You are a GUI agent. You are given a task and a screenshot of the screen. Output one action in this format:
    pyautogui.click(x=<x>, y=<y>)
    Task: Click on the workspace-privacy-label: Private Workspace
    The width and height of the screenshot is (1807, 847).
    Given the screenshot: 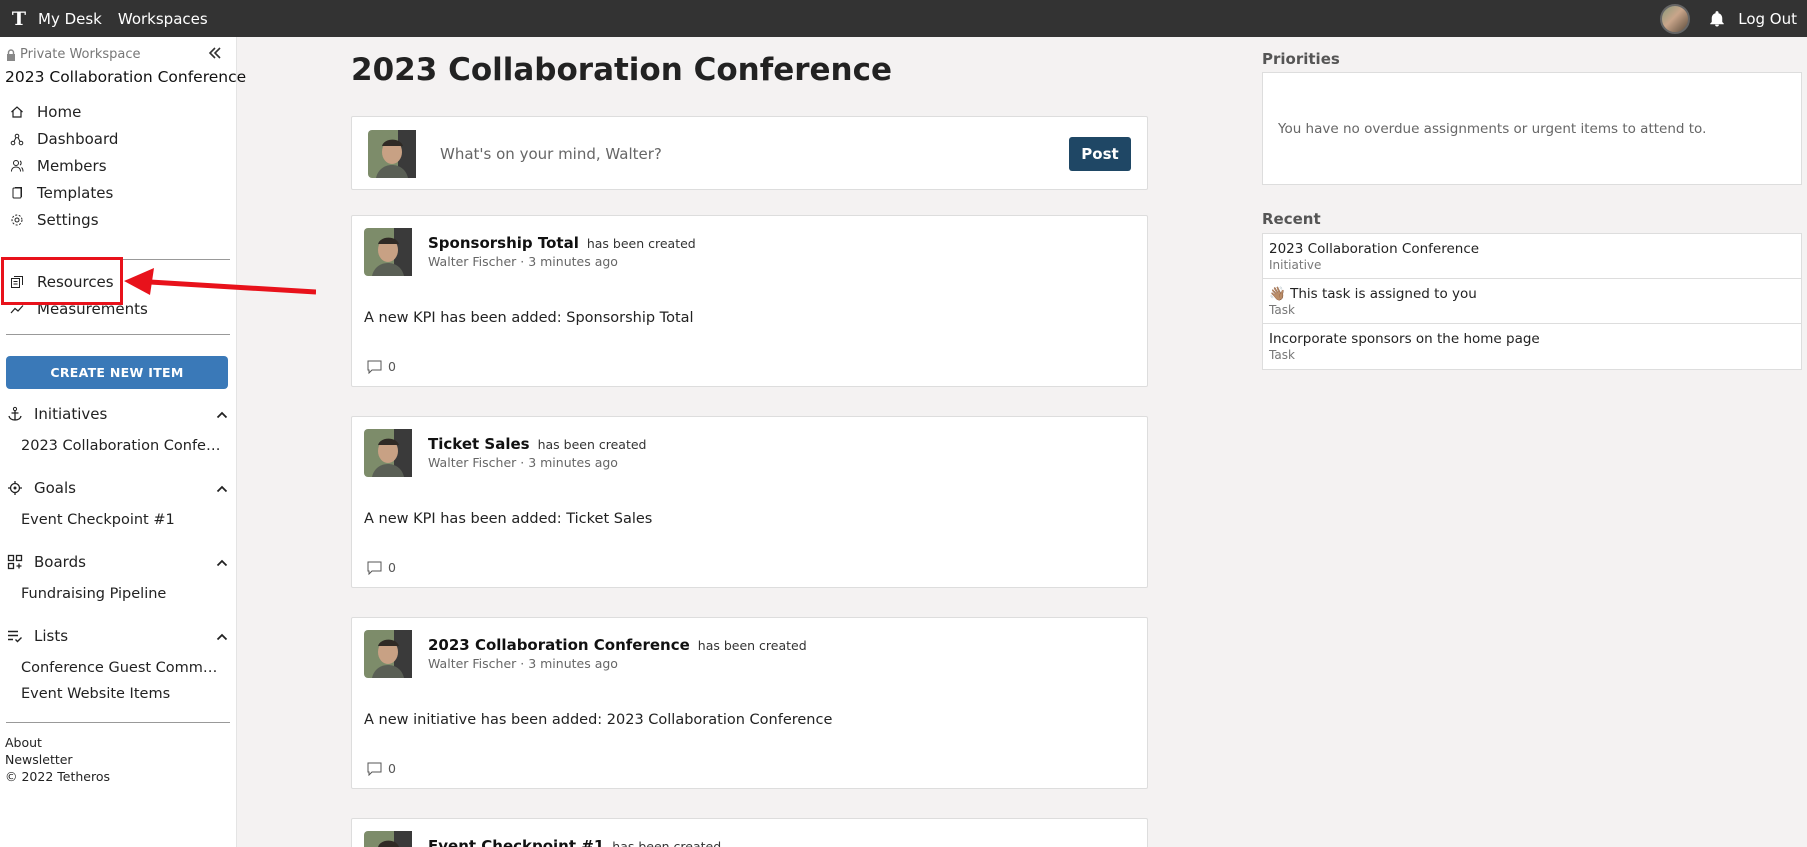 What is the action you would take?
    pyautogui.click(x=73, y=54)
    